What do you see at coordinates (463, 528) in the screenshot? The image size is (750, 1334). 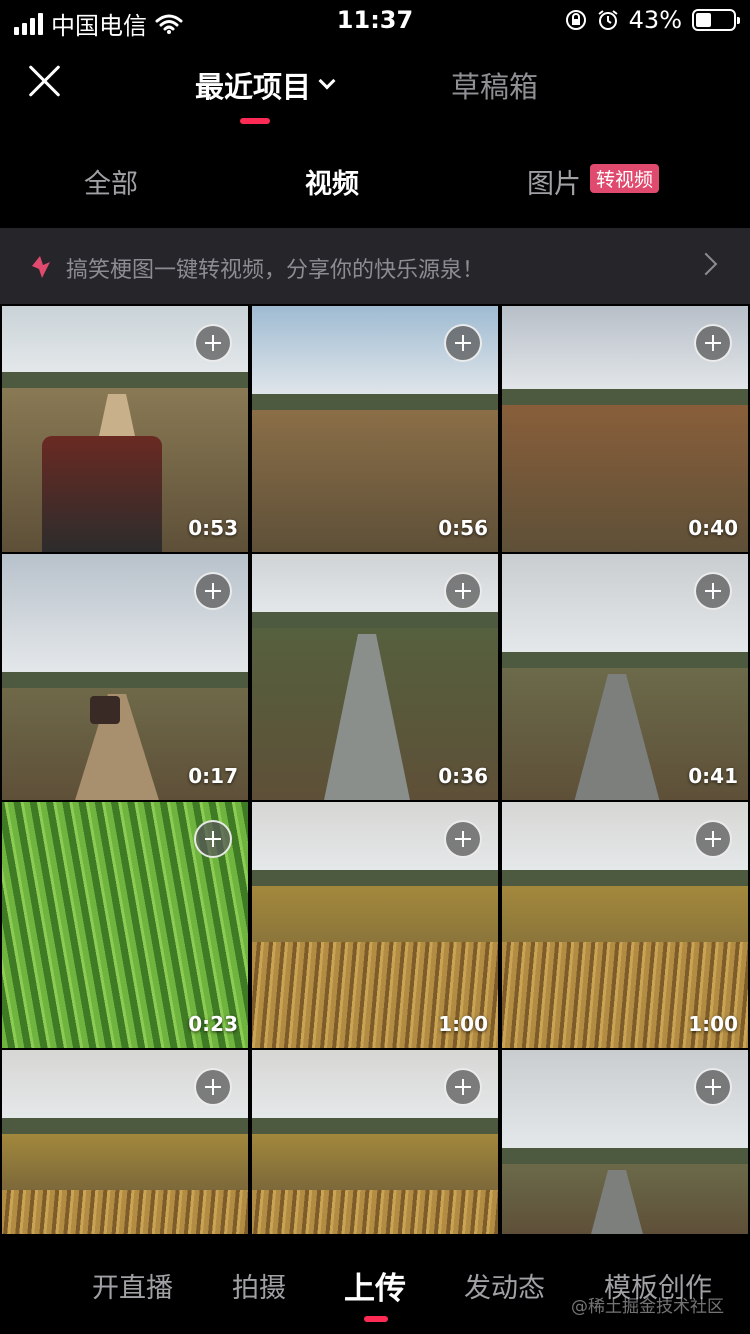 I see `video-duration: 0:56` at bounding box center [463, 528].